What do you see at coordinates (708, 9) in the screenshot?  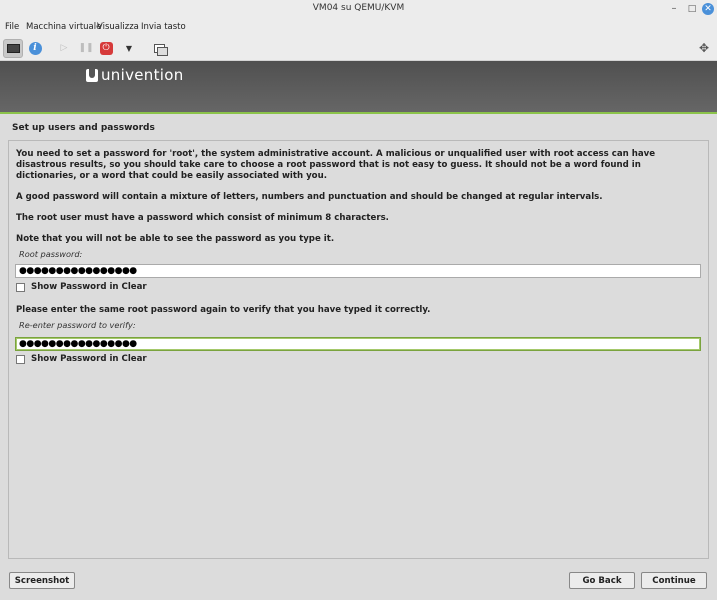 I see `close-icon: ✕` at bounding box center [708, 9].